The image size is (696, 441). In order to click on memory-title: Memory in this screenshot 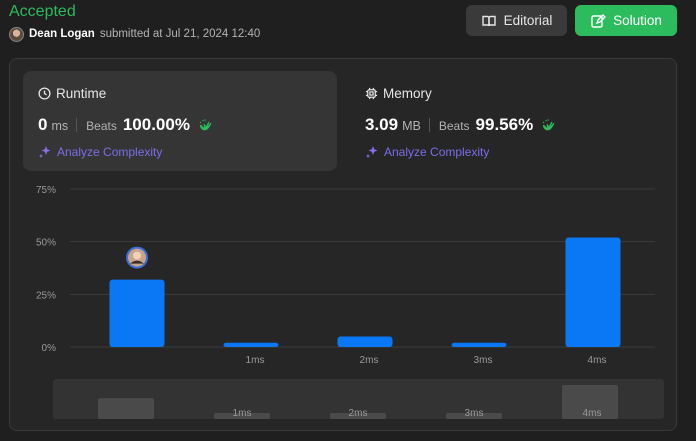, I will do `click(407, 93)`.